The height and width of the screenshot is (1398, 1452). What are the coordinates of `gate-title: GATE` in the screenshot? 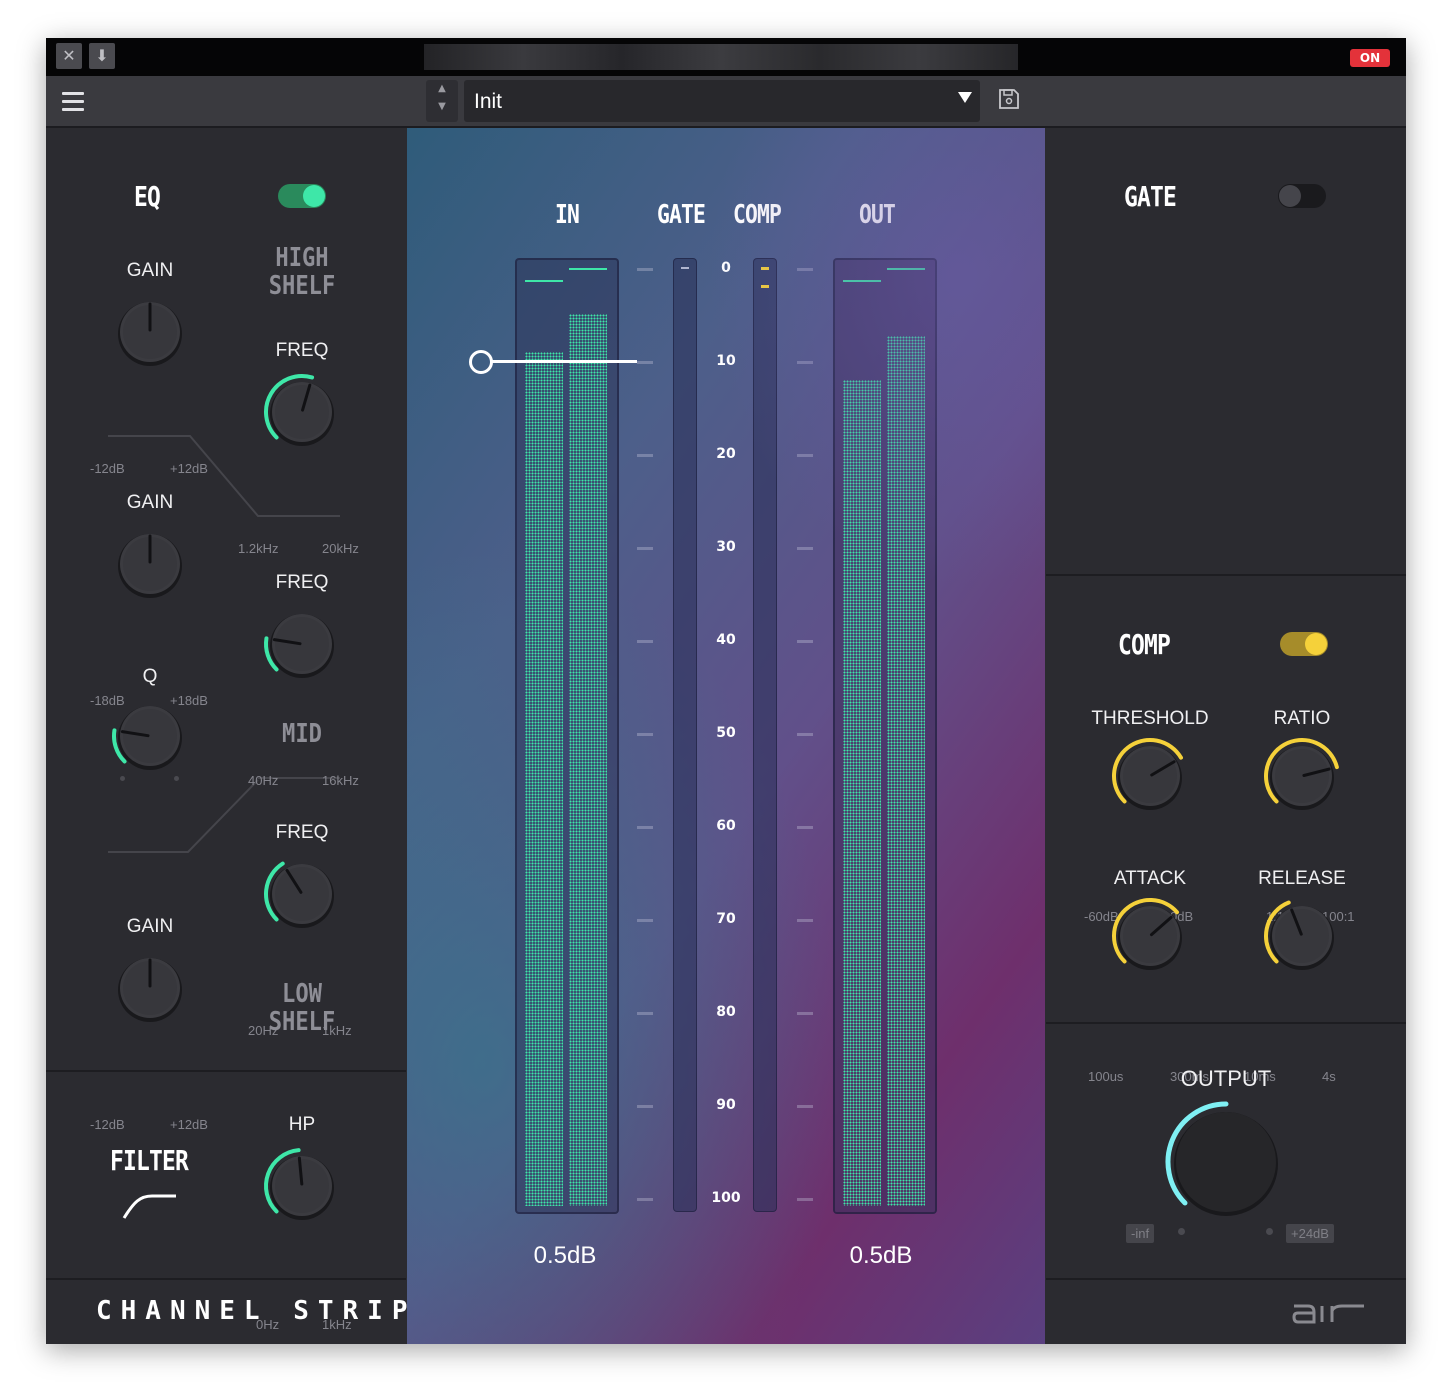 It's located at (1150, 196).